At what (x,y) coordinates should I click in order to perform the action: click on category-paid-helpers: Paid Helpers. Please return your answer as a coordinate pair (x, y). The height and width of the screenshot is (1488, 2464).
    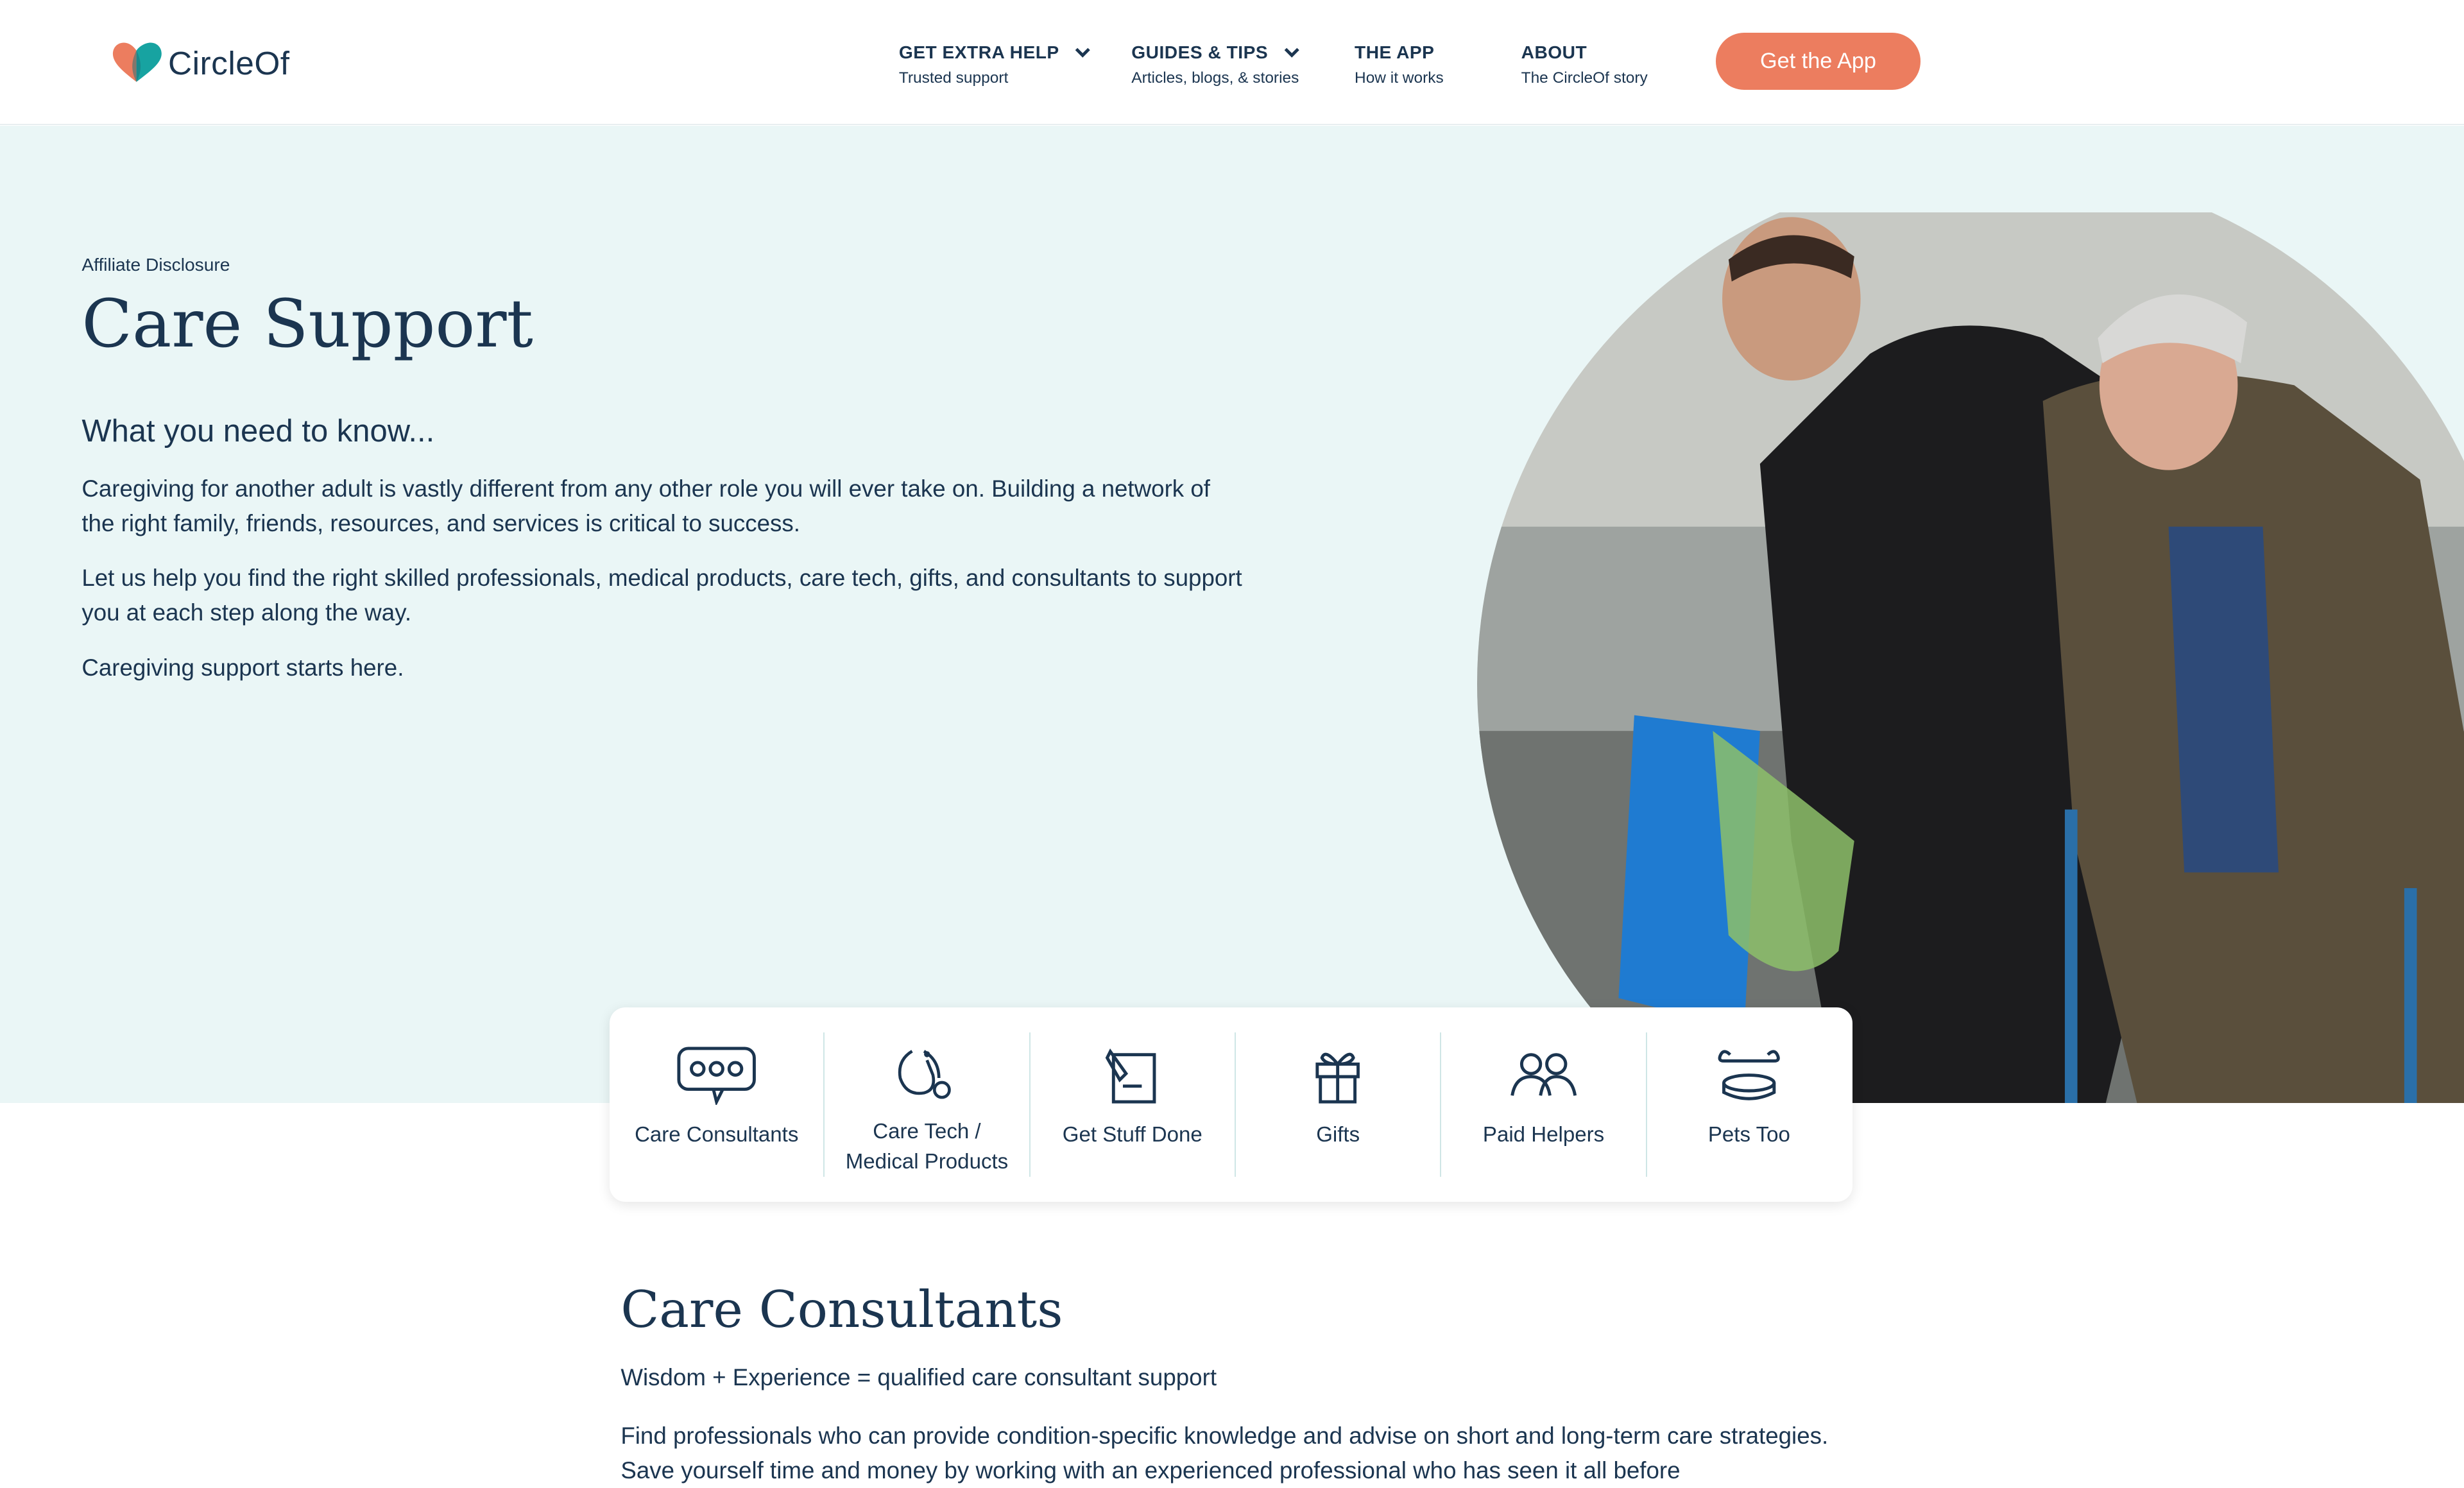
    Looking at the image, I should click on (1544, 1104).